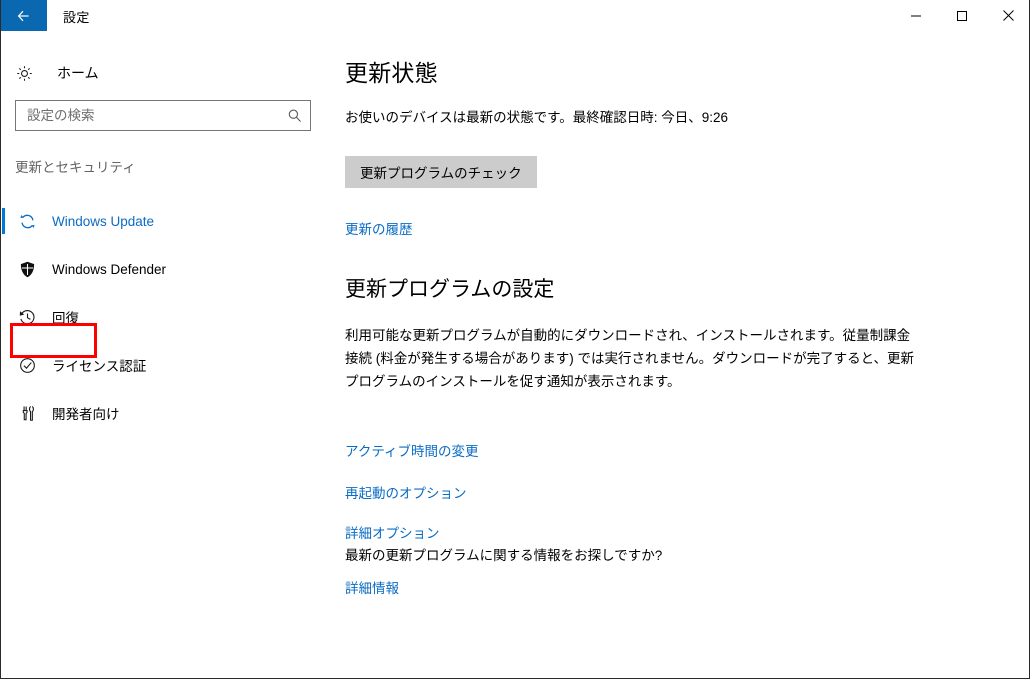 The width and height of the screenshot is (1030, 679). I want to click on more-info-link: 詳細情報, so click(372, 587).